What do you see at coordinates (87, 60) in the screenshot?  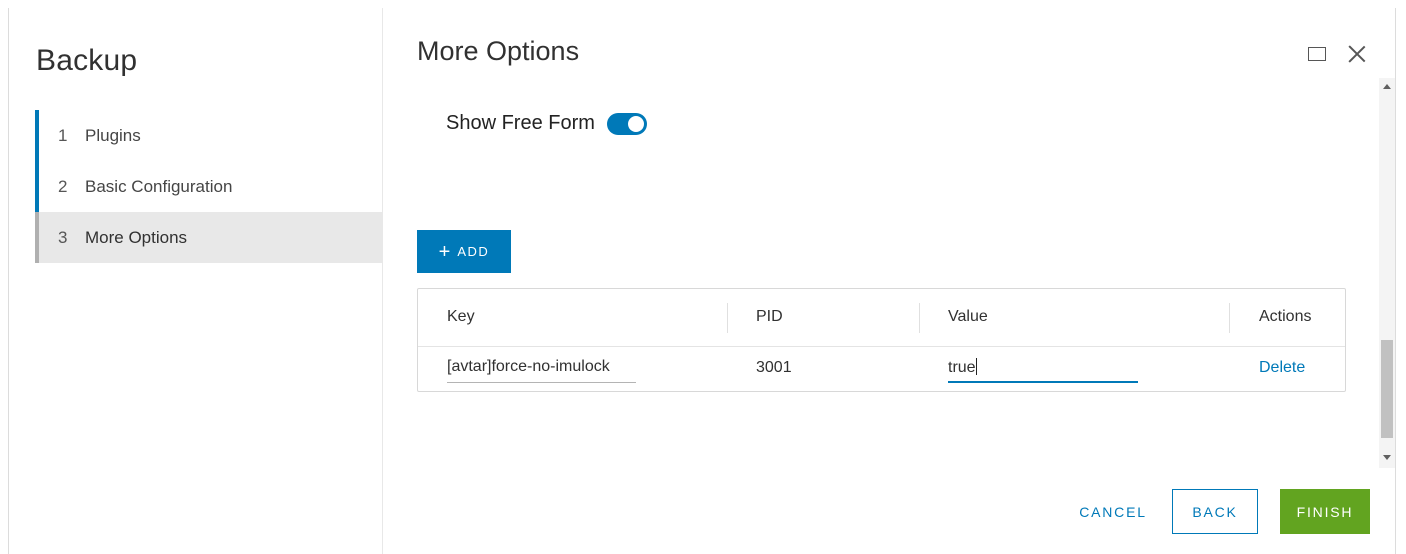 I see `wizard-title: Backup` at bounding box center [87, 60].